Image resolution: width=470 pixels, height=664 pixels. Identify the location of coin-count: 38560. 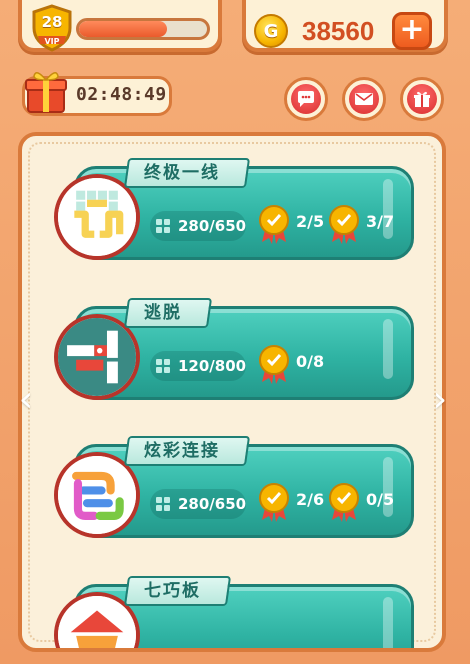
(338, 31).